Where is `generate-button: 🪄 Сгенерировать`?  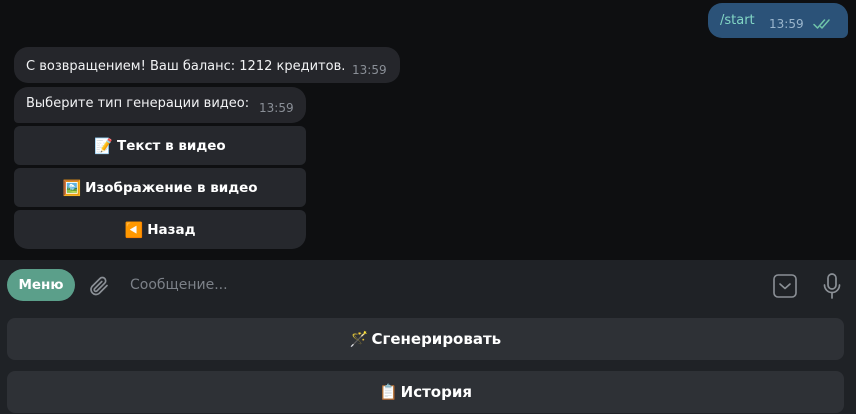
generate-button: 🪄 Сгенерировать is located at coordinates (425, 339).